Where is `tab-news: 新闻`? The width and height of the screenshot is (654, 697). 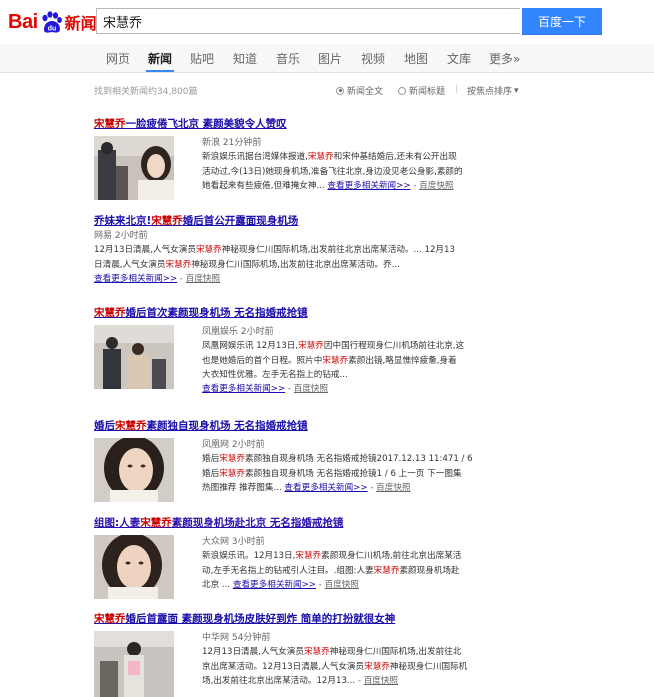
tab-news: 新闻 is located at coordinates (160, 58).